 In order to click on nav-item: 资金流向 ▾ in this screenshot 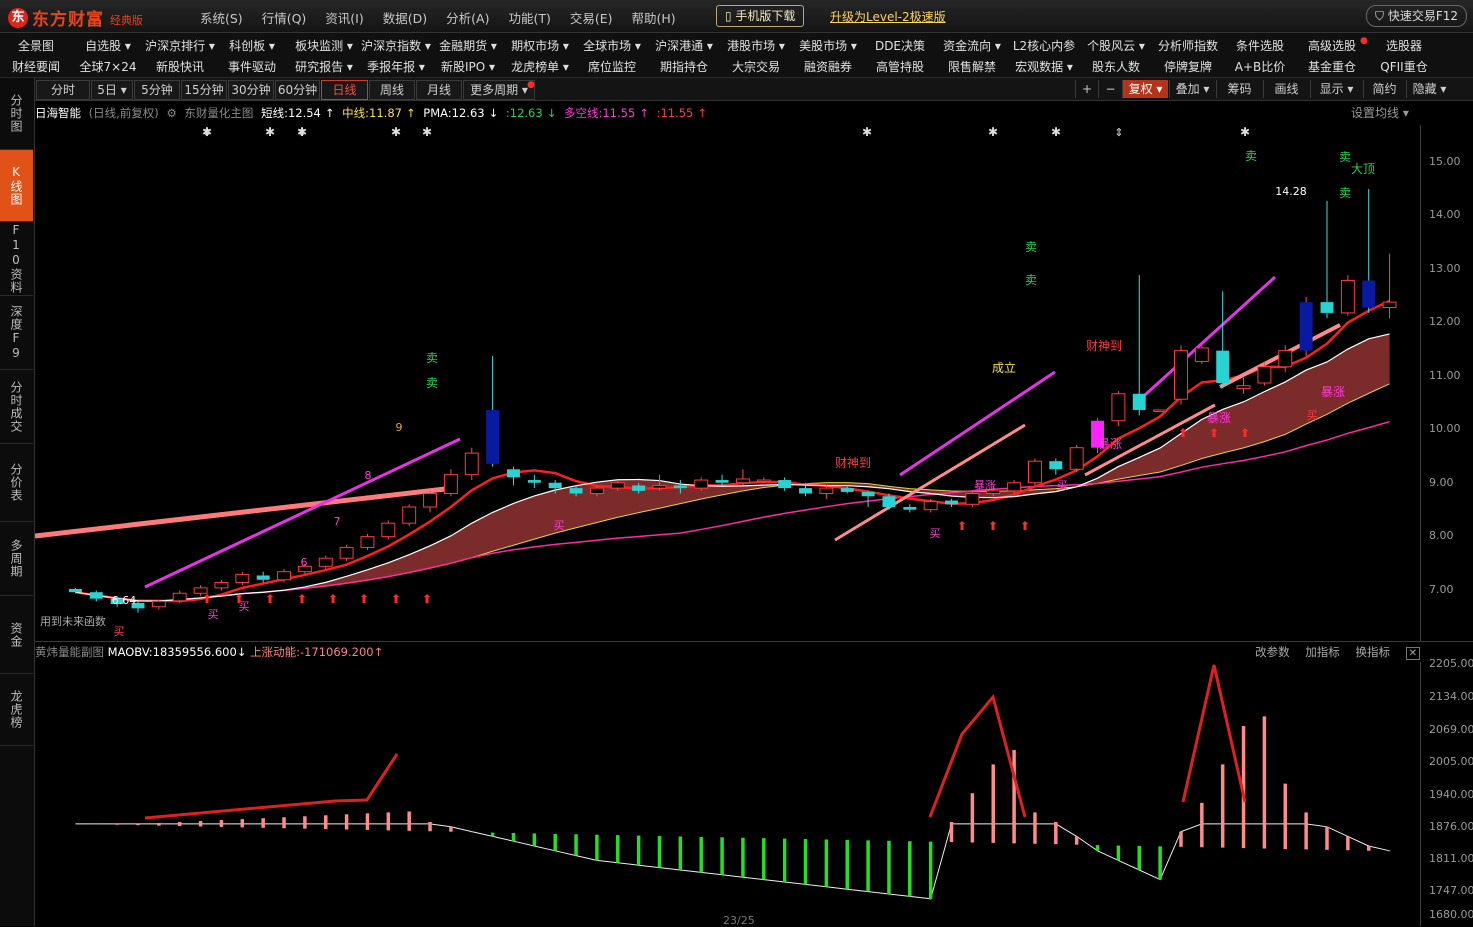, I will do `click(972, 46)`.